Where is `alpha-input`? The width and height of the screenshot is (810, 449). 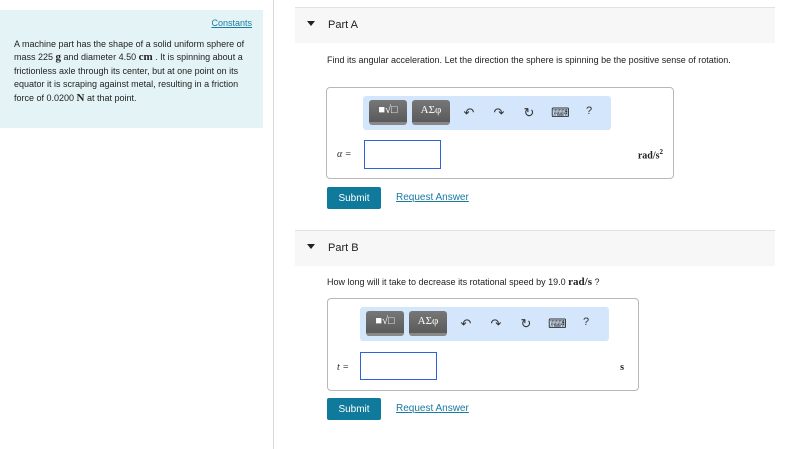
alpha-input is located at coordinates (402, 154).